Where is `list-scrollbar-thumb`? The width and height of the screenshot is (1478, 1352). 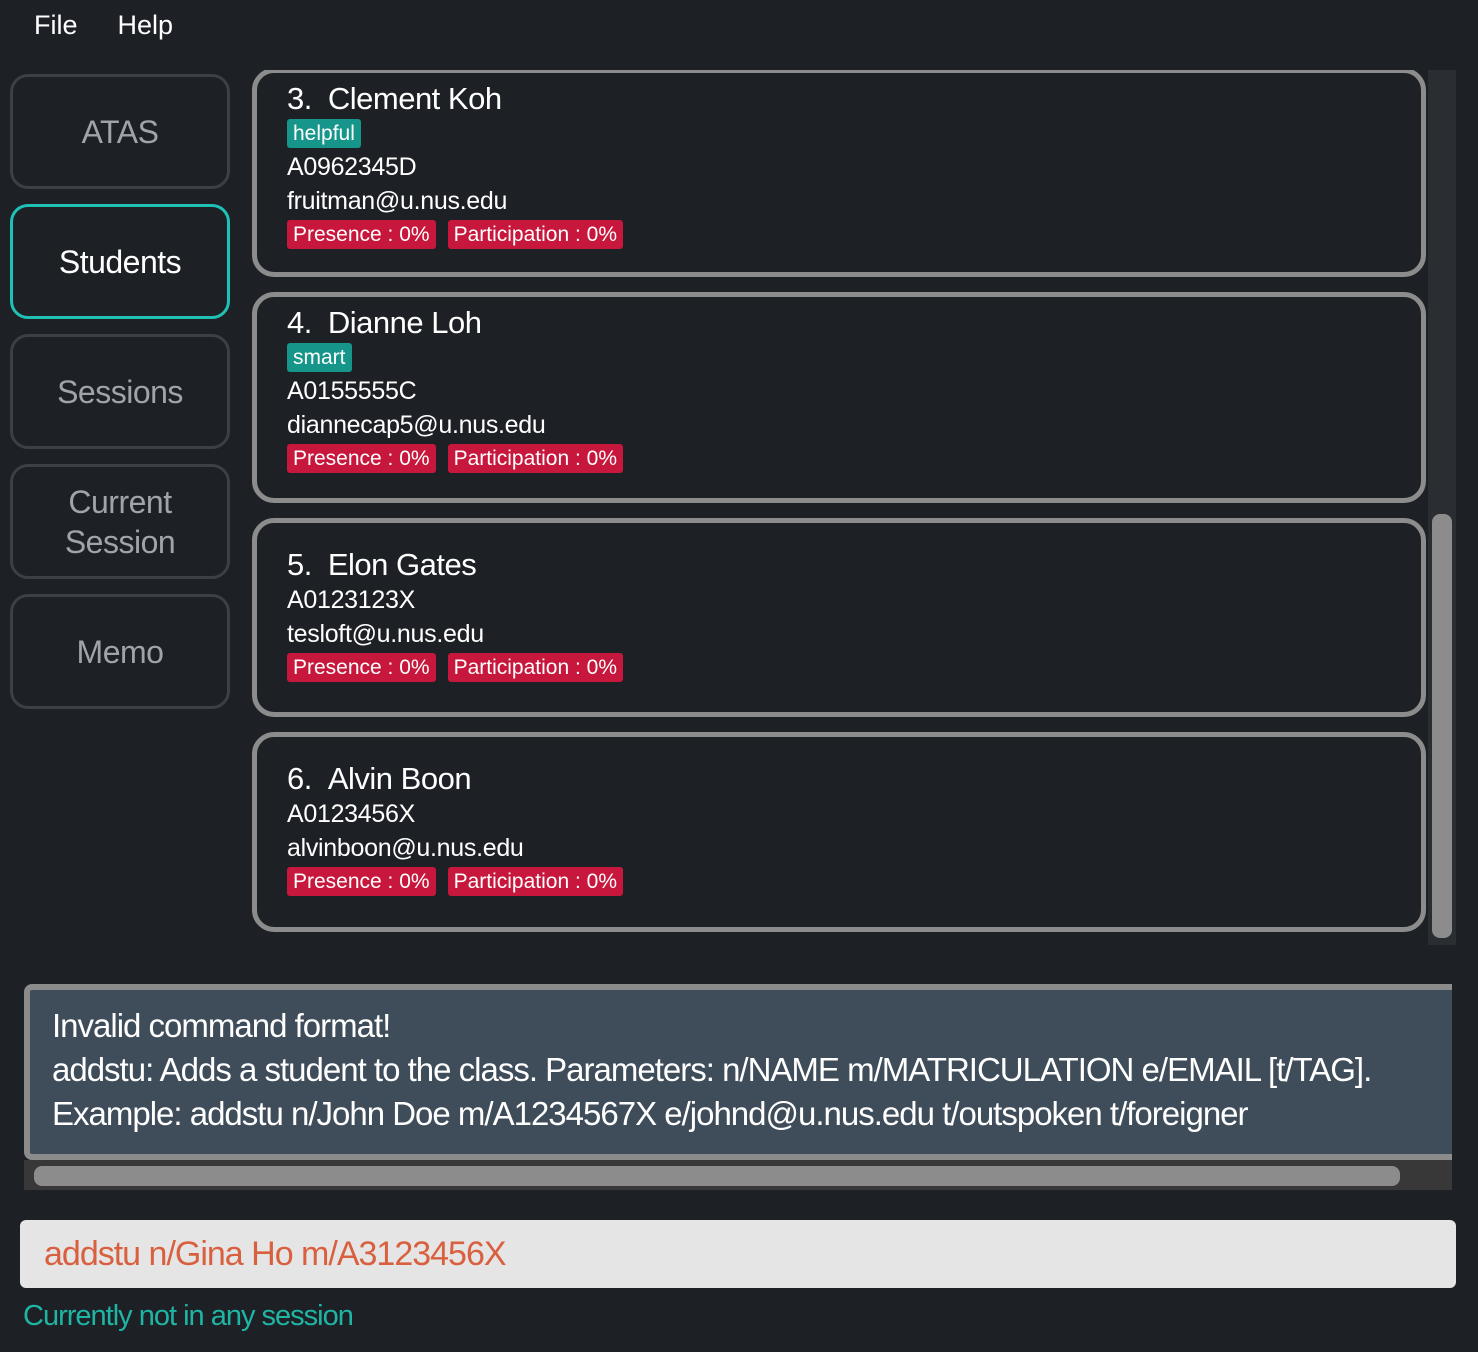
list-scrollbar-thumb is located at coordinates (1442, 726).